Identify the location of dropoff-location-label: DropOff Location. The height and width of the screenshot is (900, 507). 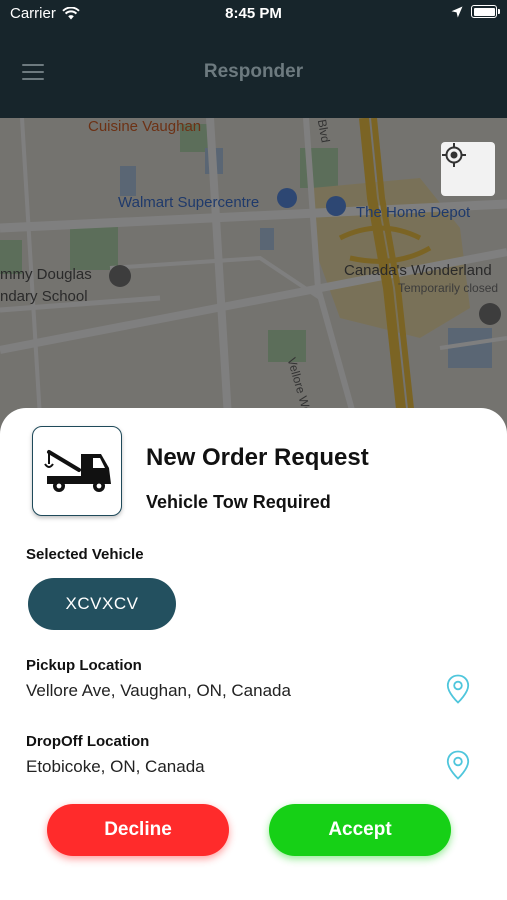
(88, 741).